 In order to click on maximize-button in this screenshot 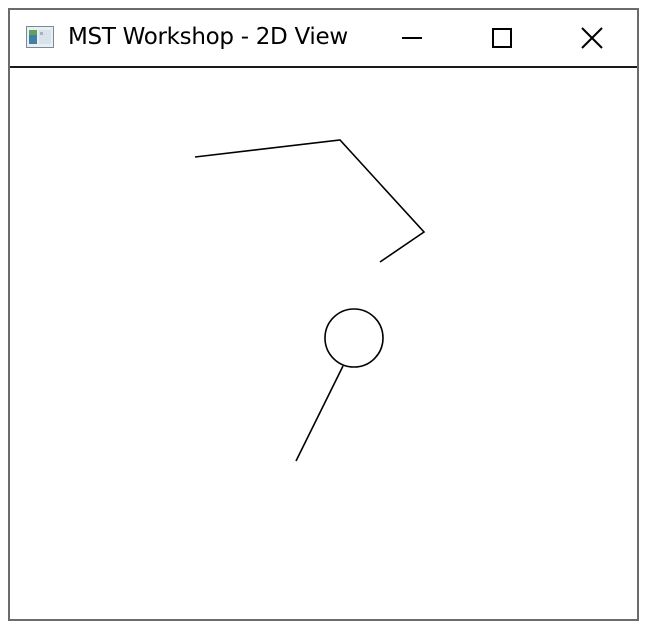, I will do `click(502, 38)`.